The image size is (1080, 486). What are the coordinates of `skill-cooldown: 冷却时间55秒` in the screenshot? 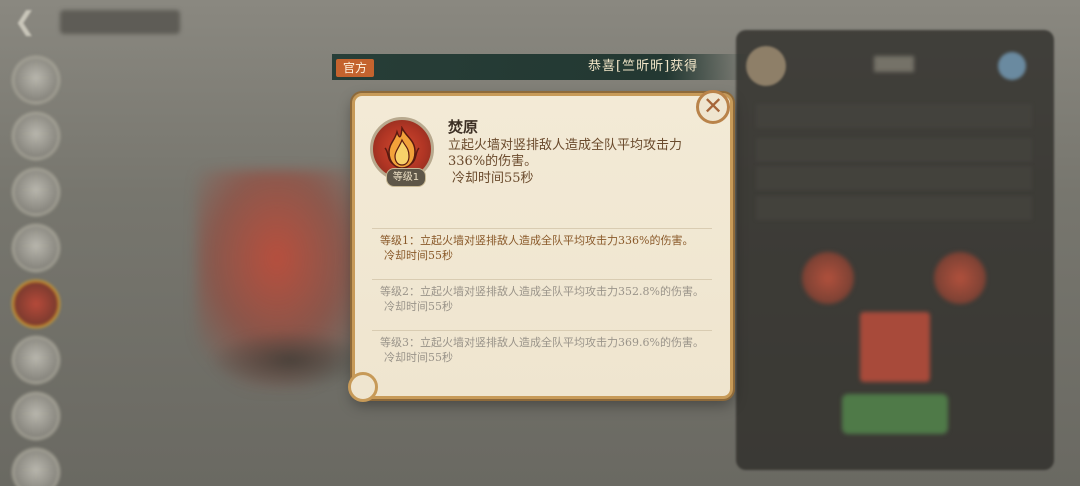 It's located at (493, 178).